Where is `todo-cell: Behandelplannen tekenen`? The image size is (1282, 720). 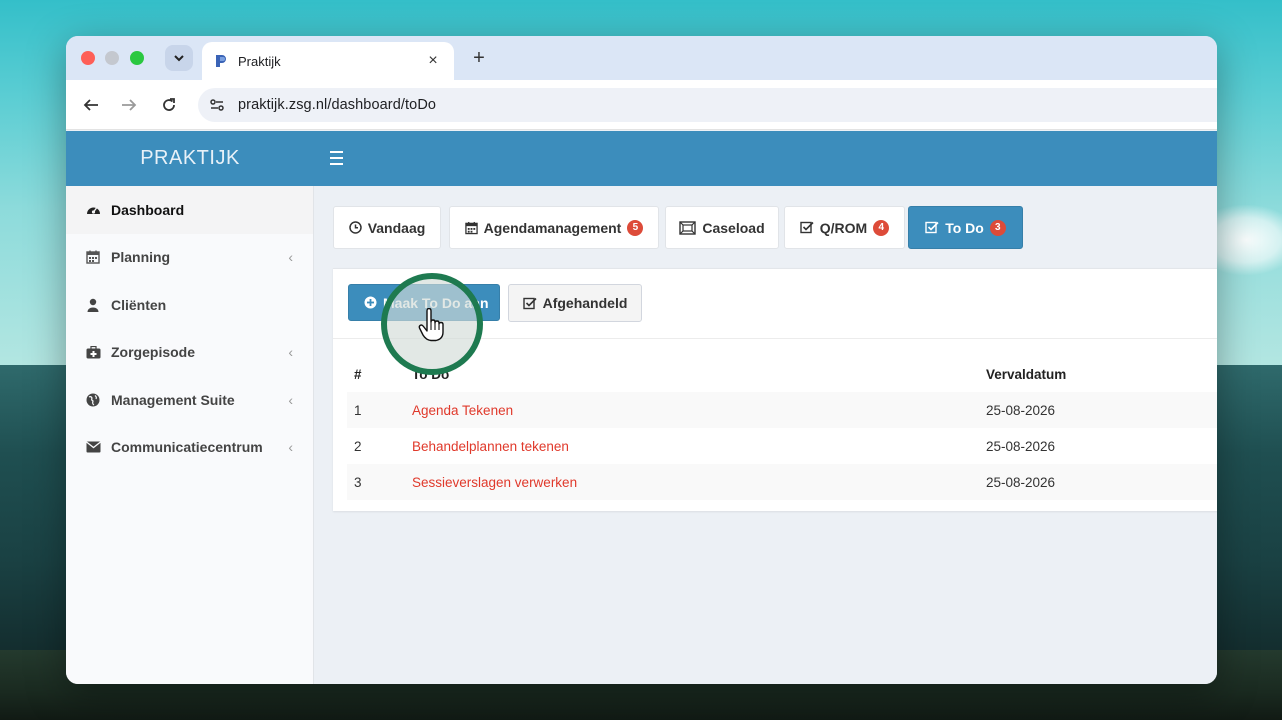
todo-cell: Behandelplannen tekenen is located at coordinates (692, 446).